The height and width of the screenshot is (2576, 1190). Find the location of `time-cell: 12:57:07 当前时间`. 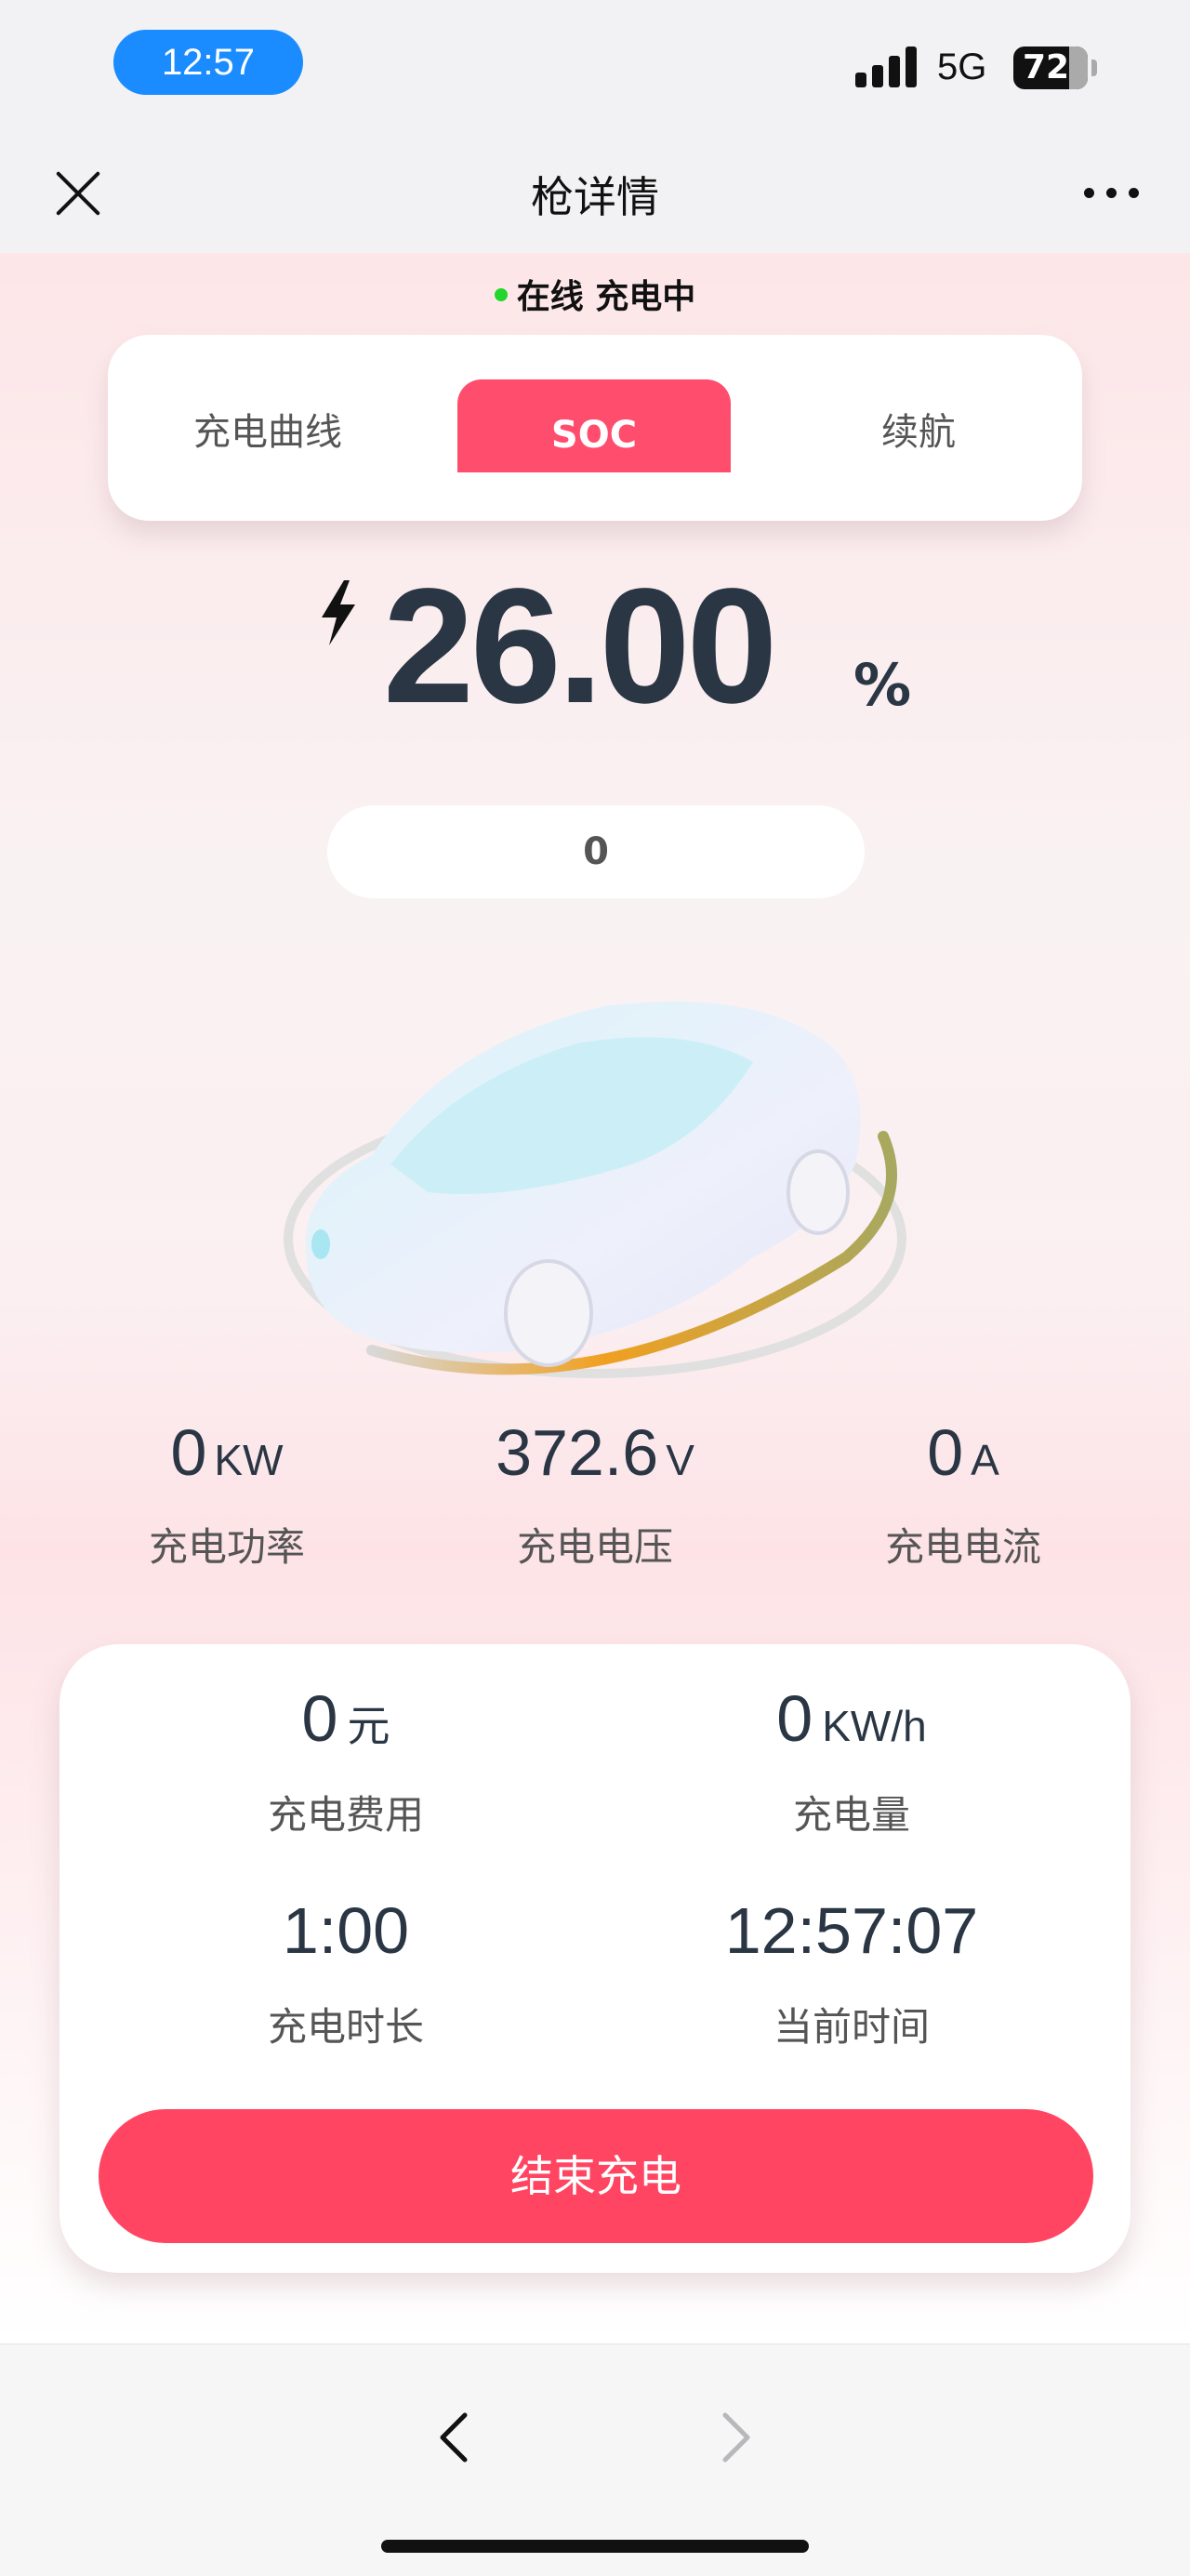

time-cell: 12:57:07 当前时间 is located at coordinates (851, 1972).